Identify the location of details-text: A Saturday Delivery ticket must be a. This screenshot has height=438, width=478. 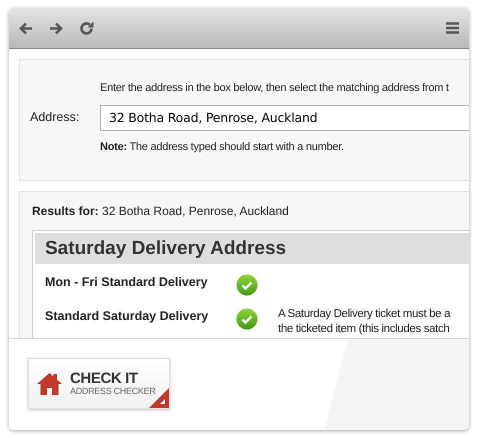
(365, 314).